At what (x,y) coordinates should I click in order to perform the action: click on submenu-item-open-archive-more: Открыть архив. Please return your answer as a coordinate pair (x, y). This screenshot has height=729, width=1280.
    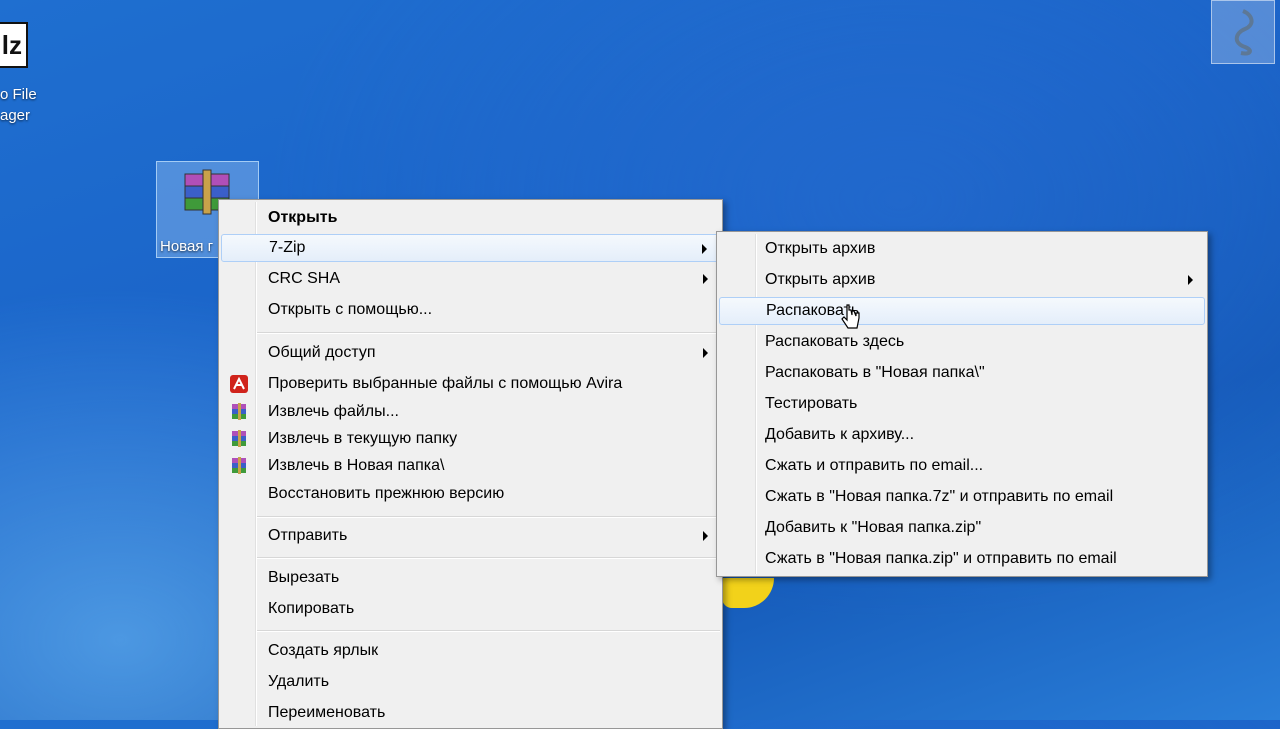
    Looking at the image, I should click on (962, 280).